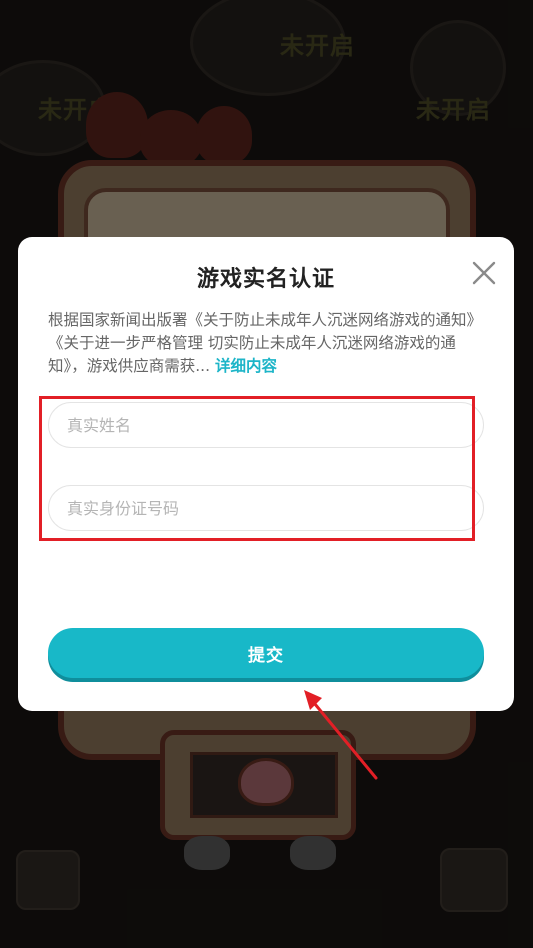  I want to click on shop-icon, so click(474, 880).